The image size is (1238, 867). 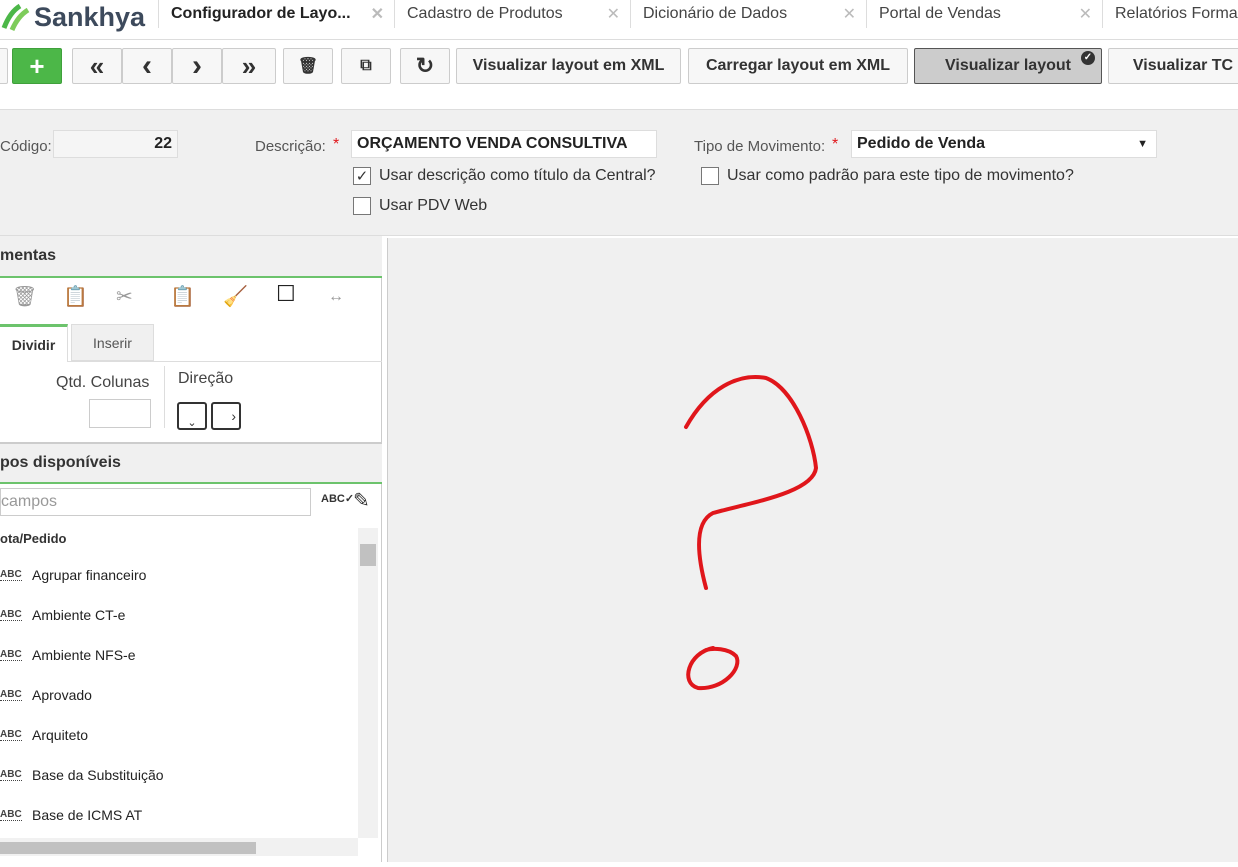 I want to click on brand-name: Sankhya, so click(x=90, y=16).